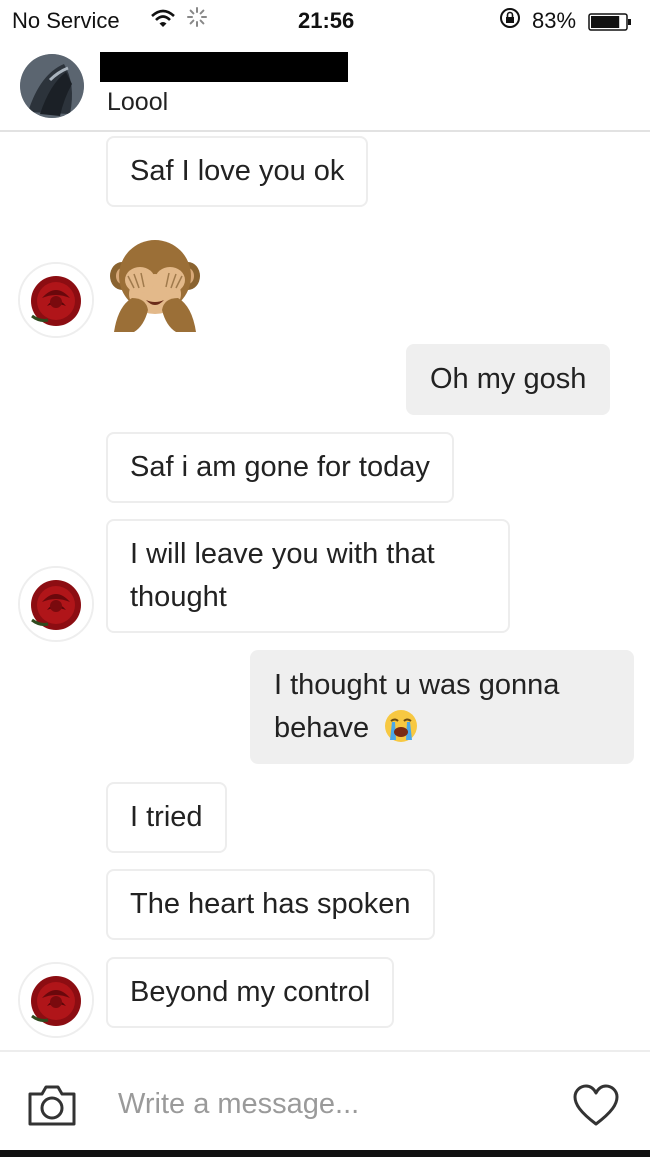 This screenshot has height=1157, width=650. I want to click on battery-icon, so click(610, 21).